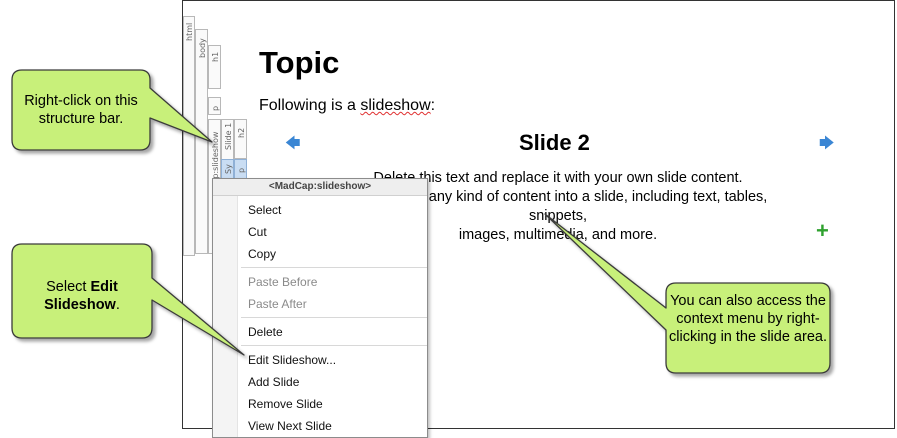  What do you see at coordinates (81, 110) in the screenshot?
I see `callout-right-click-text: Right-click on this structure bar.` at bounding box center [81, 110].